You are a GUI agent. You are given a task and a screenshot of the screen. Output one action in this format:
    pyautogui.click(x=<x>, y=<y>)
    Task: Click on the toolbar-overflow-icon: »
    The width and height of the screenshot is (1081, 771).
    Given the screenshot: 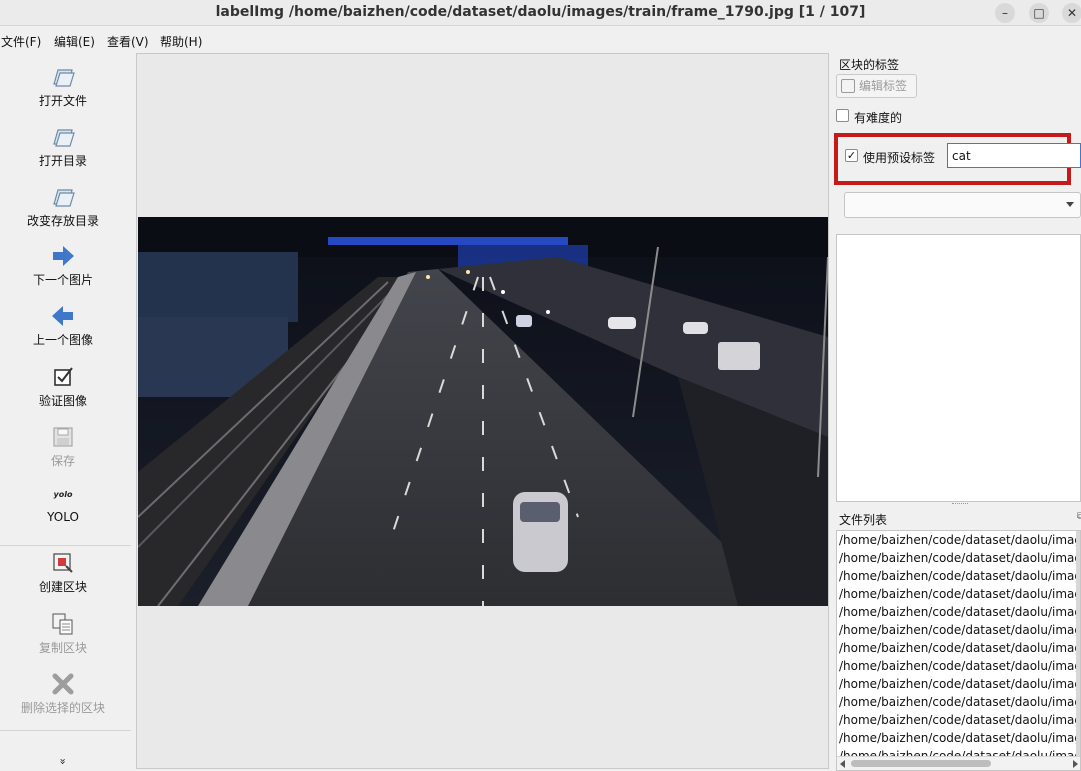 What is the action you would take?
    pyautogui.click(x=63, y=762)
    